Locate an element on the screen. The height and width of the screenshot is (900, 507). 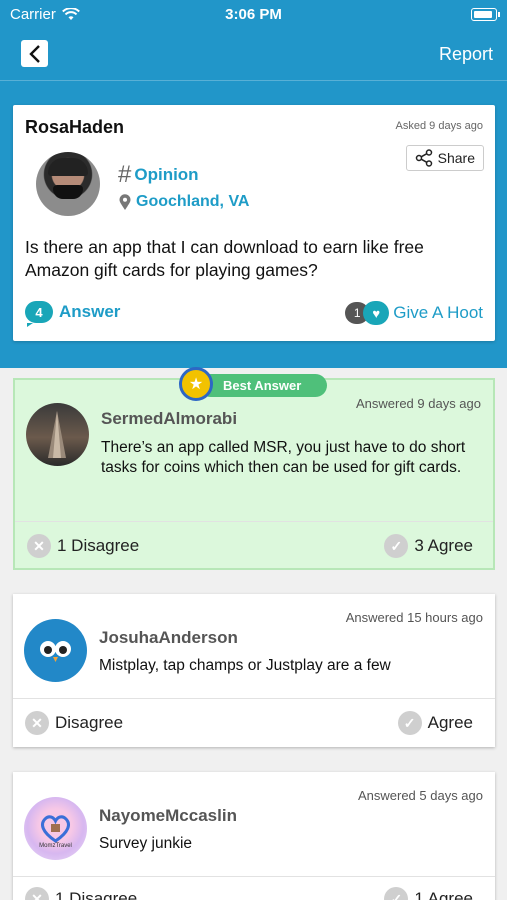
answer-author: NayomeMccaslin is located at coordinates (168, 816).